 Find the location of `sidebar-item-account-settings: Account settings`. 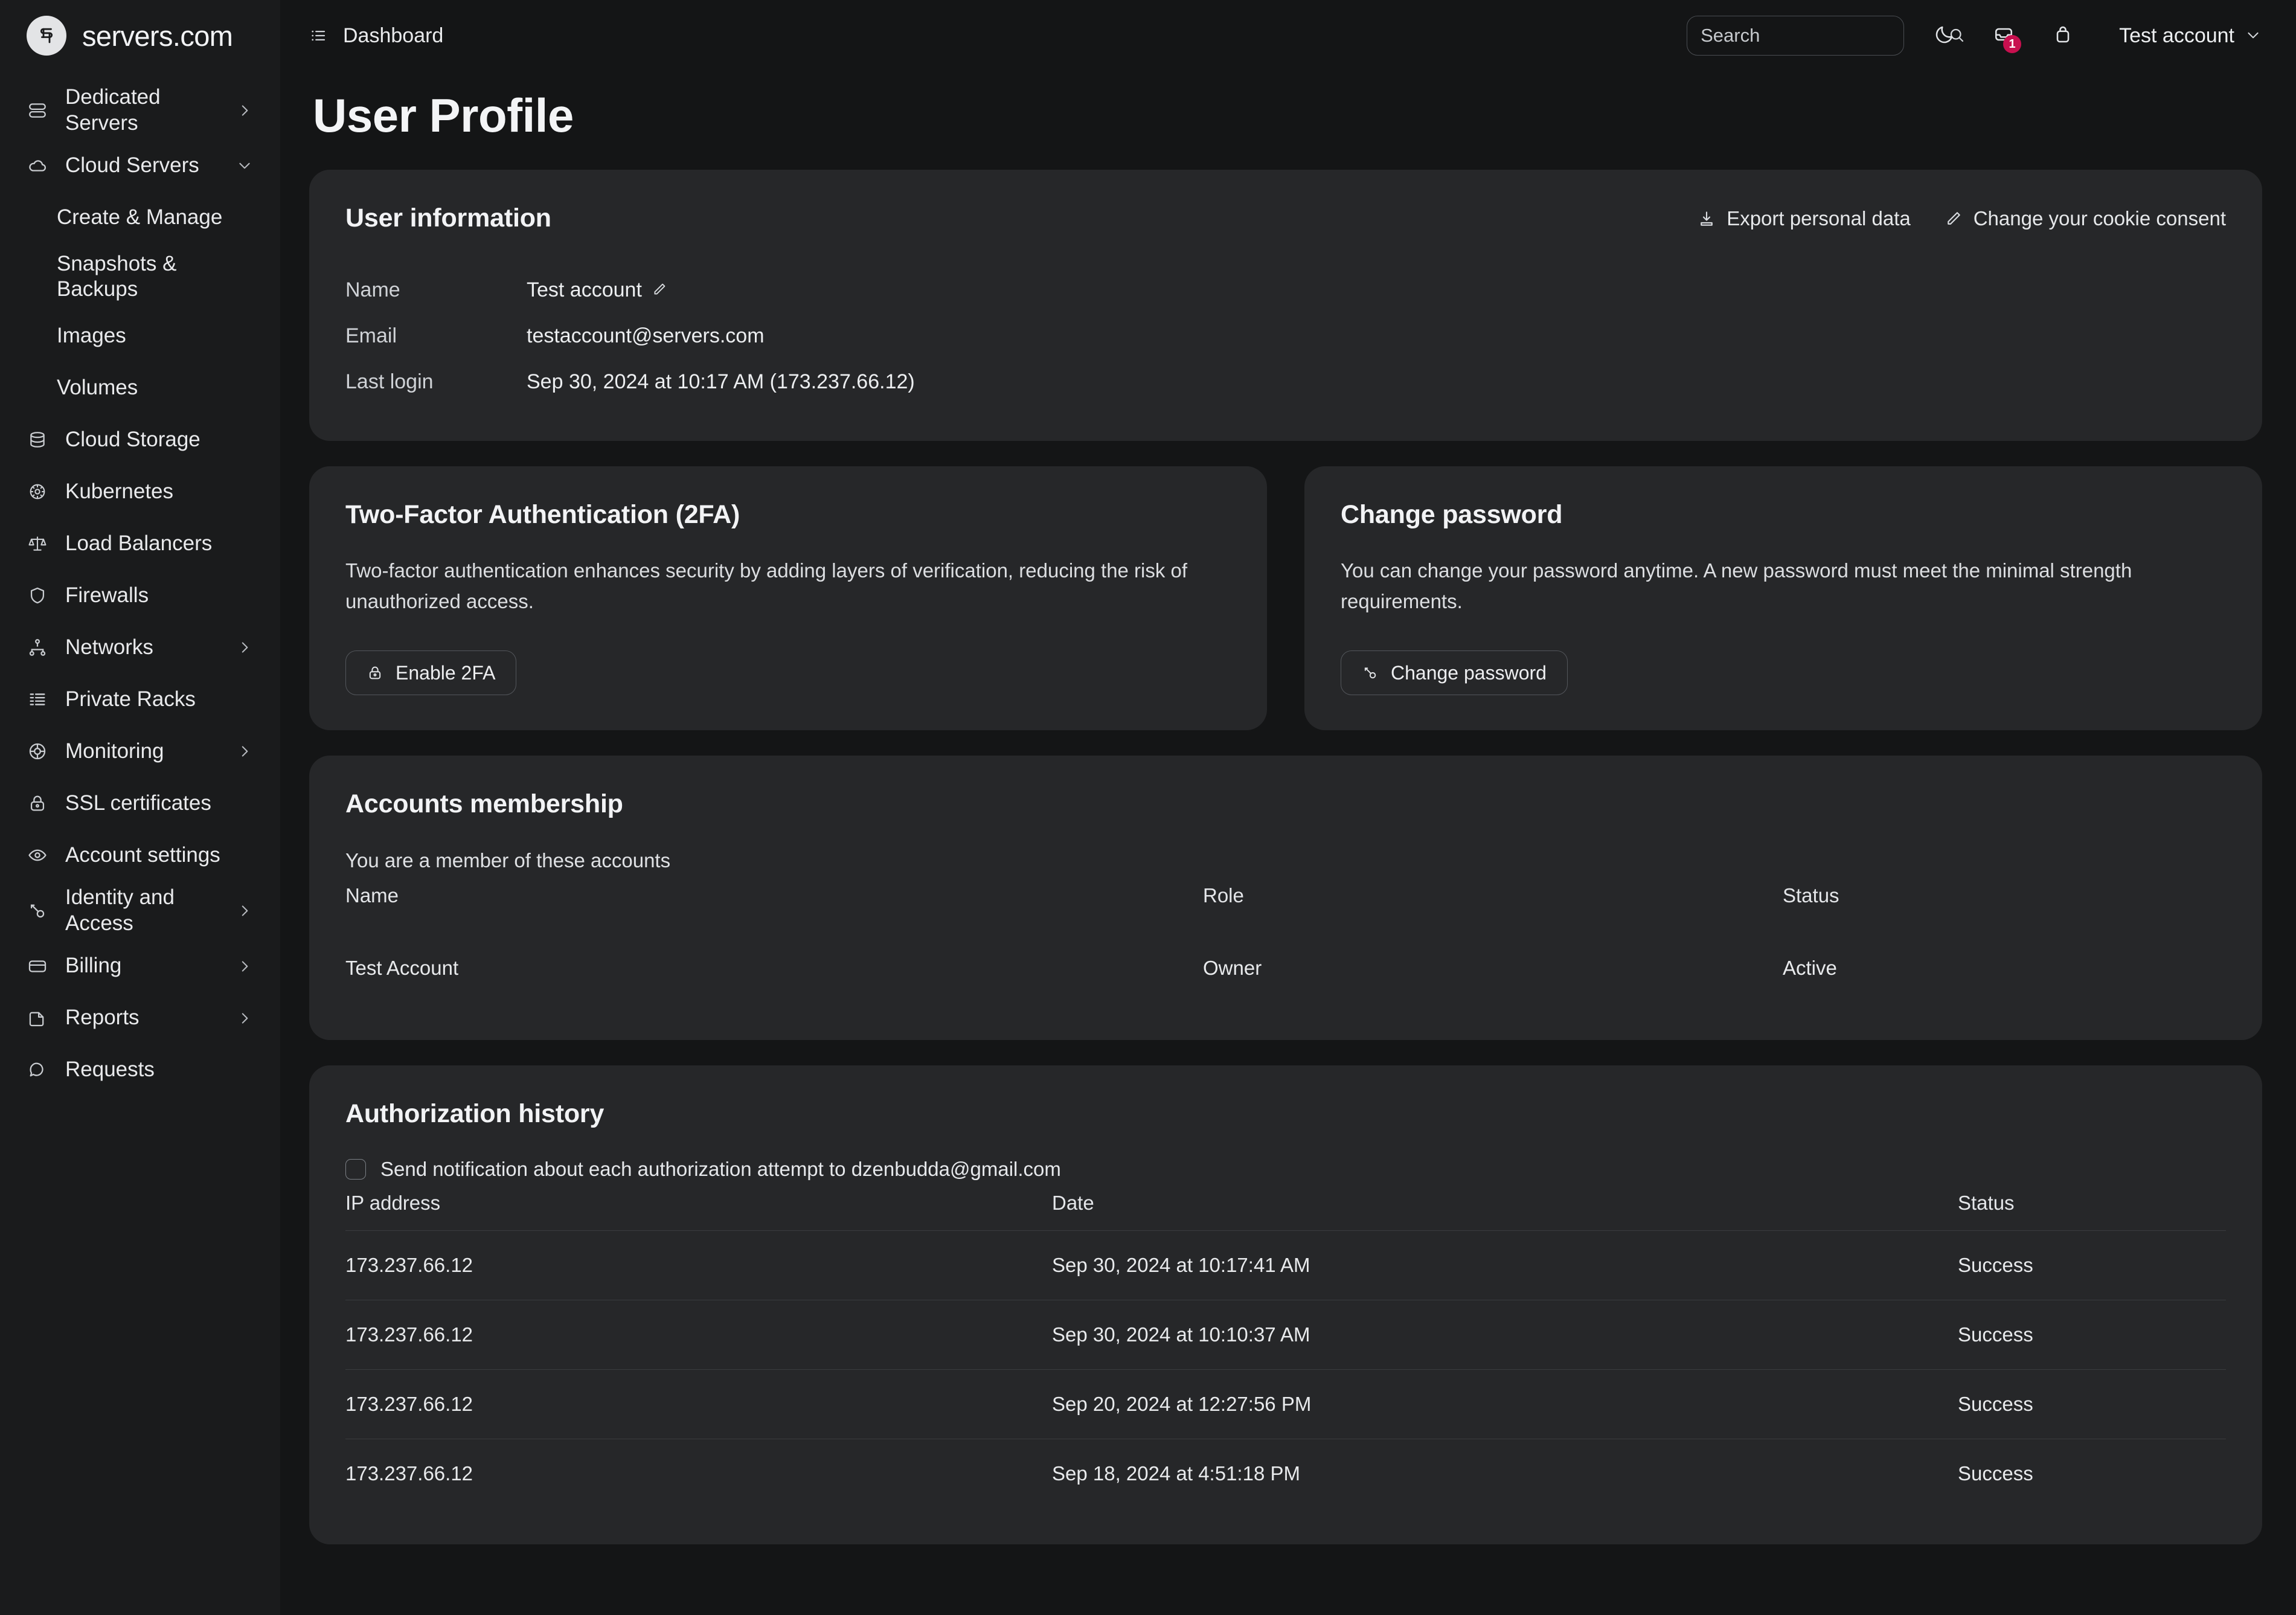

sidebar-item-account-settings: Account settings is located at coordinates (140, 855).